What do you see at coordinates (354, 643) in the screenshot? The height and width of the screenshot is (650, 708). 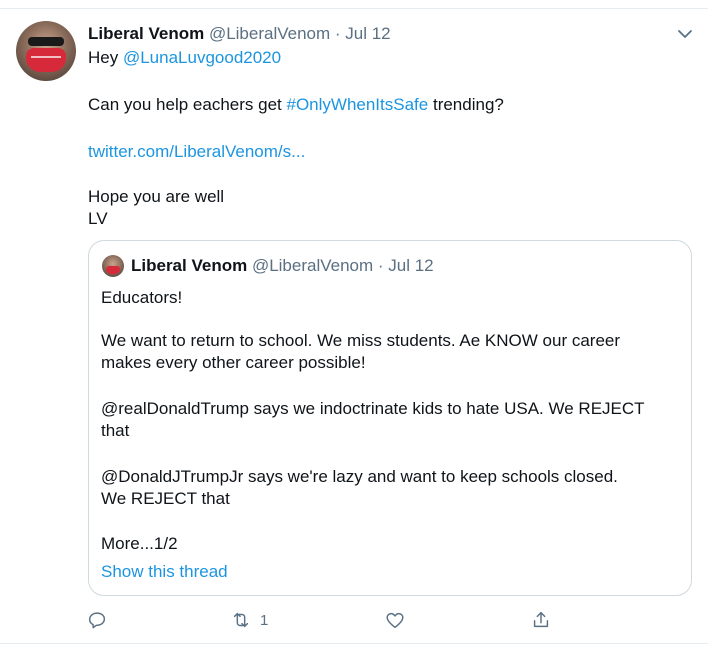 I see `bottom-divider` at bounding box center [354, 643].